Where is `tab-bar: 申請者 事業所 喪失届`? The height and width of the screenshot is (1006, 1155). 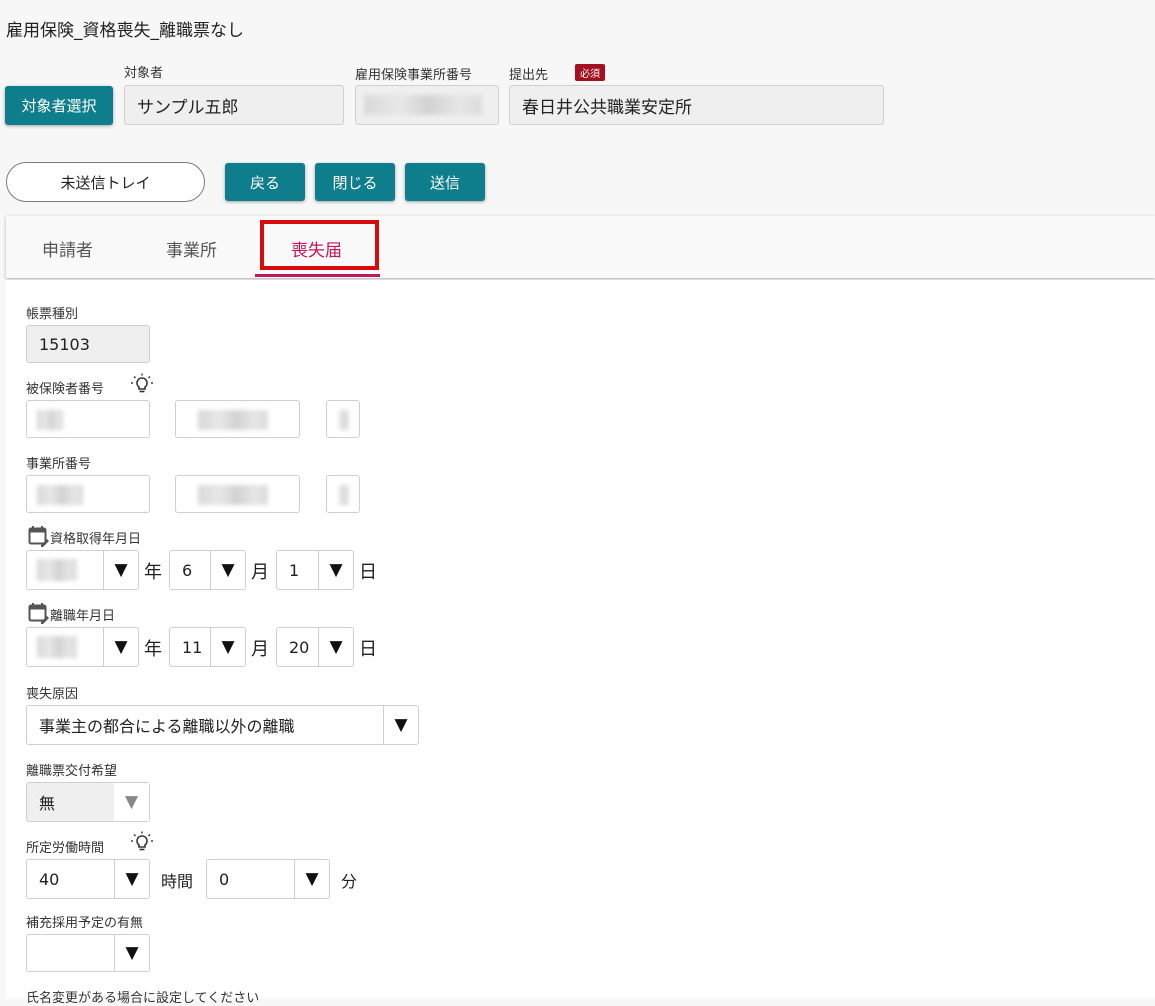 tab-bar: 申請者 事業所 喪失届 is located at coordinates (580, 247).